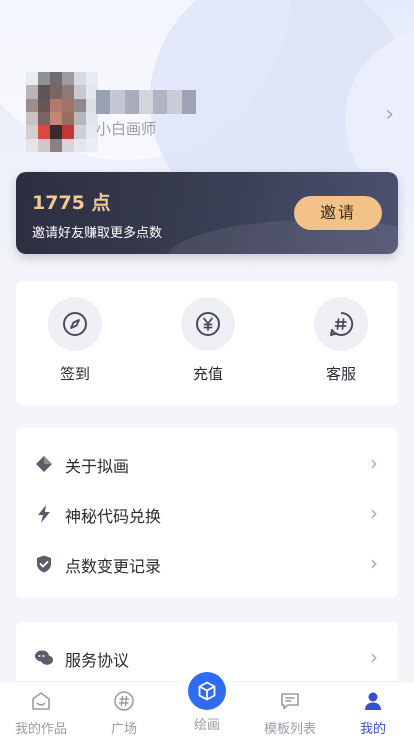 Image resolution: width=414 pixels, height=737 pixels. What do you see at coordinates (41, 701) in the screenshot?
I see `home-icon` at bounding box center [41, 701].